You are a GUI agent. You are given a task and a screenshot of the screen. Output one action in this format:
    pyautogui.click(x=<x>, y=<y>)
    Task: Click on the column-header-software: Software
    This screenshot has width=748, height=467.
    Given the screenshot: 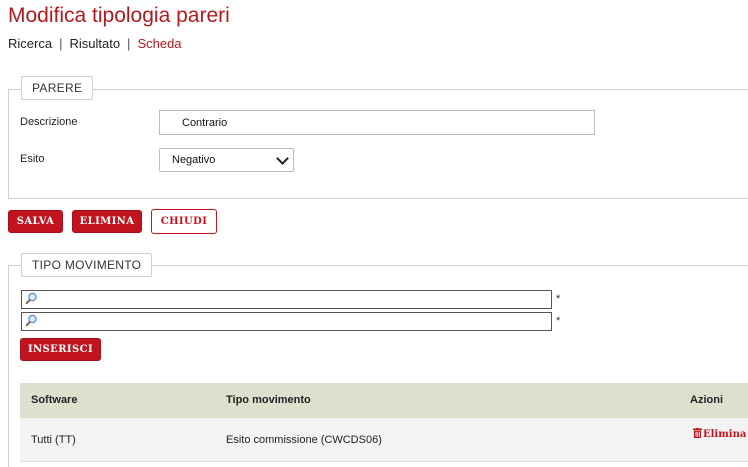 What is the action you would take?
    pyautogui.click(x=54, y=400)
    